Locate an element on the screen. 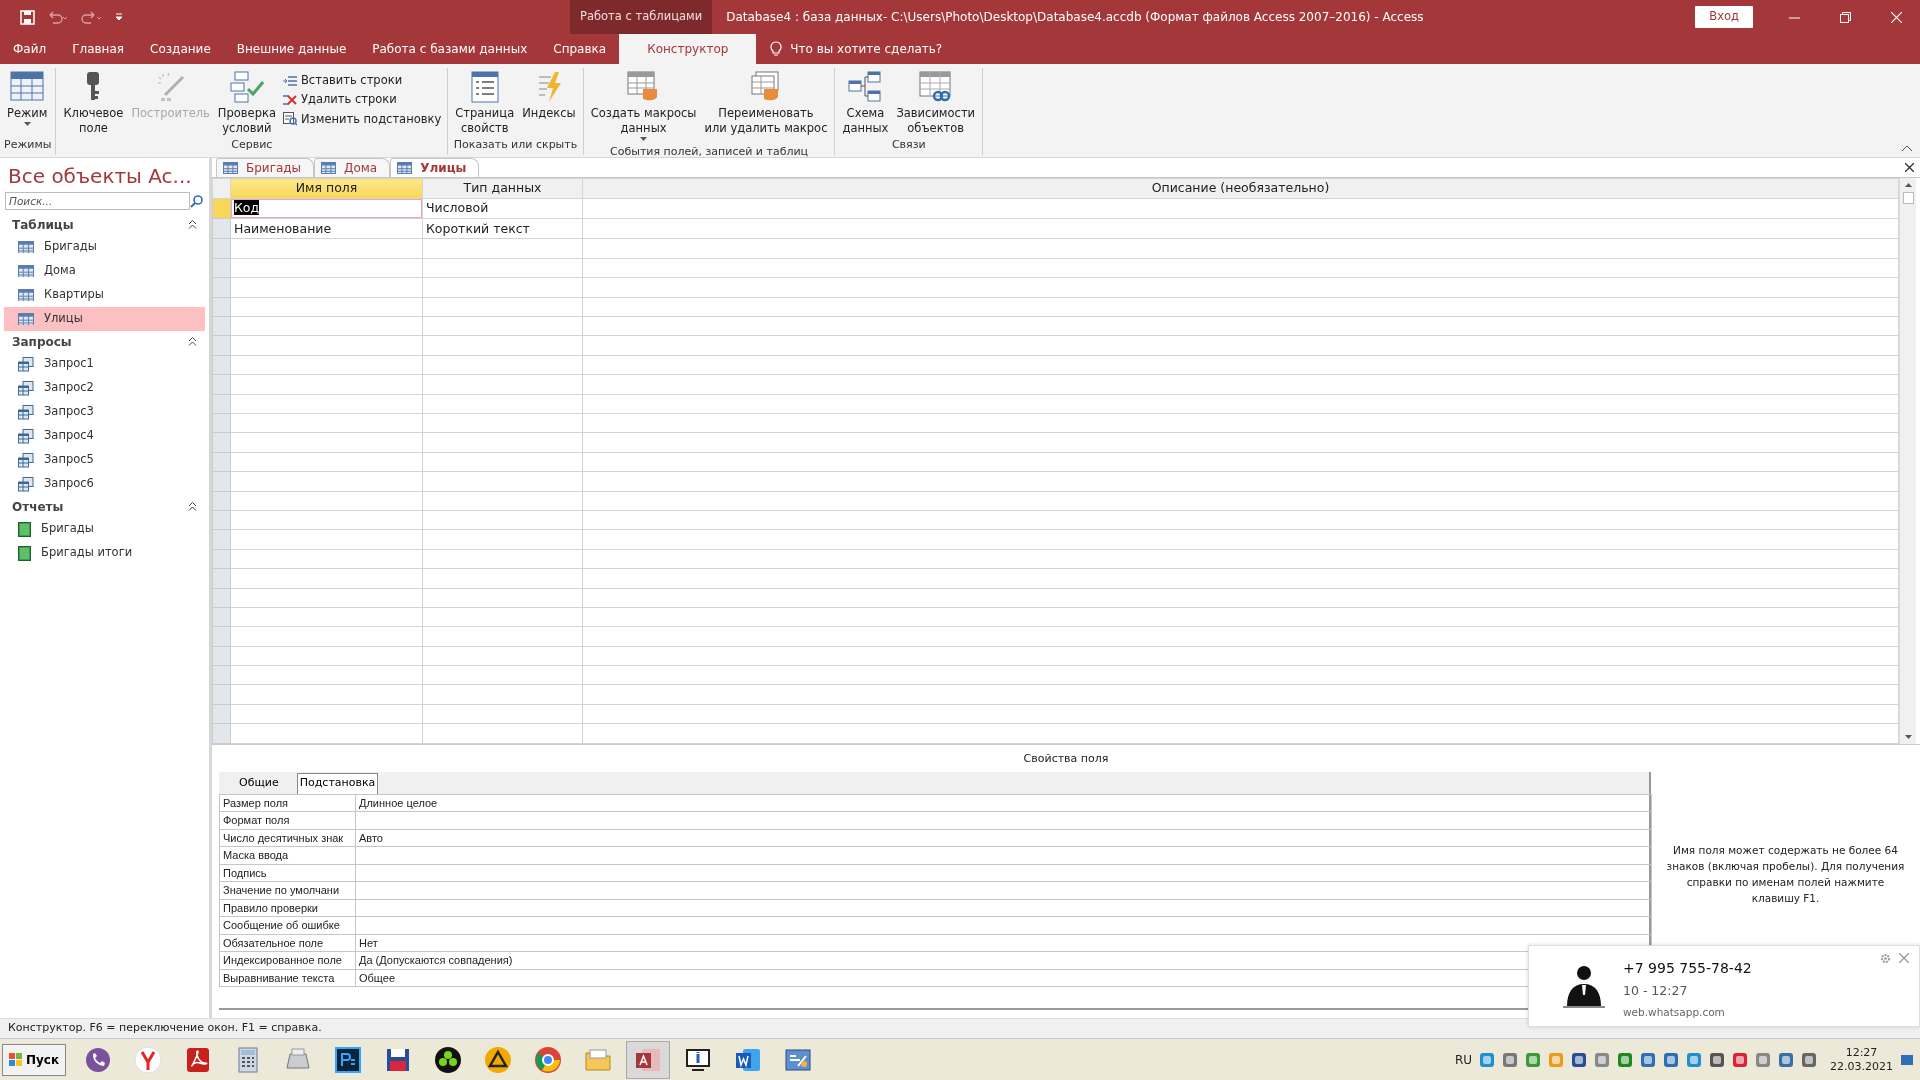  start-button: Пуск is located at coordinates (34, 1059).